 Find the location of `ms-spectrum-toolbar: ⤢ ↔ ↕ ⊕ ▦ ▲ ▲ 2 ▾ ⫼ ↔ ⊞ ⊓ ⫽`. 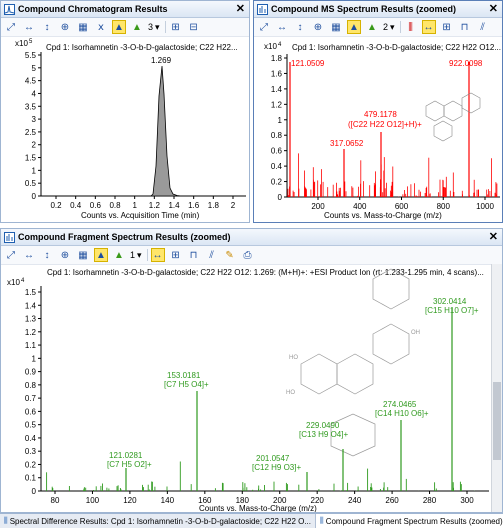

ms-spectrum-toolbar: ⤢ ↔ ↕ ⊕ ▦ ▲ ▲ 2 ▾ ⫼ ↔ ⊞ ⊓ ⫽ is located at coordinates (378, 27).